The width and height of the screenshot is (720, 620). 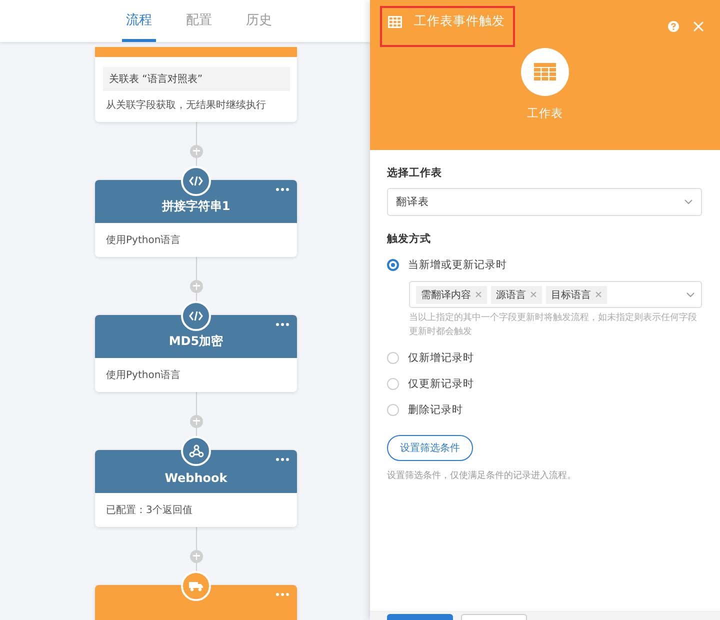 I want to click on radio-label: 删除记录时, so click(x=435, y=410).